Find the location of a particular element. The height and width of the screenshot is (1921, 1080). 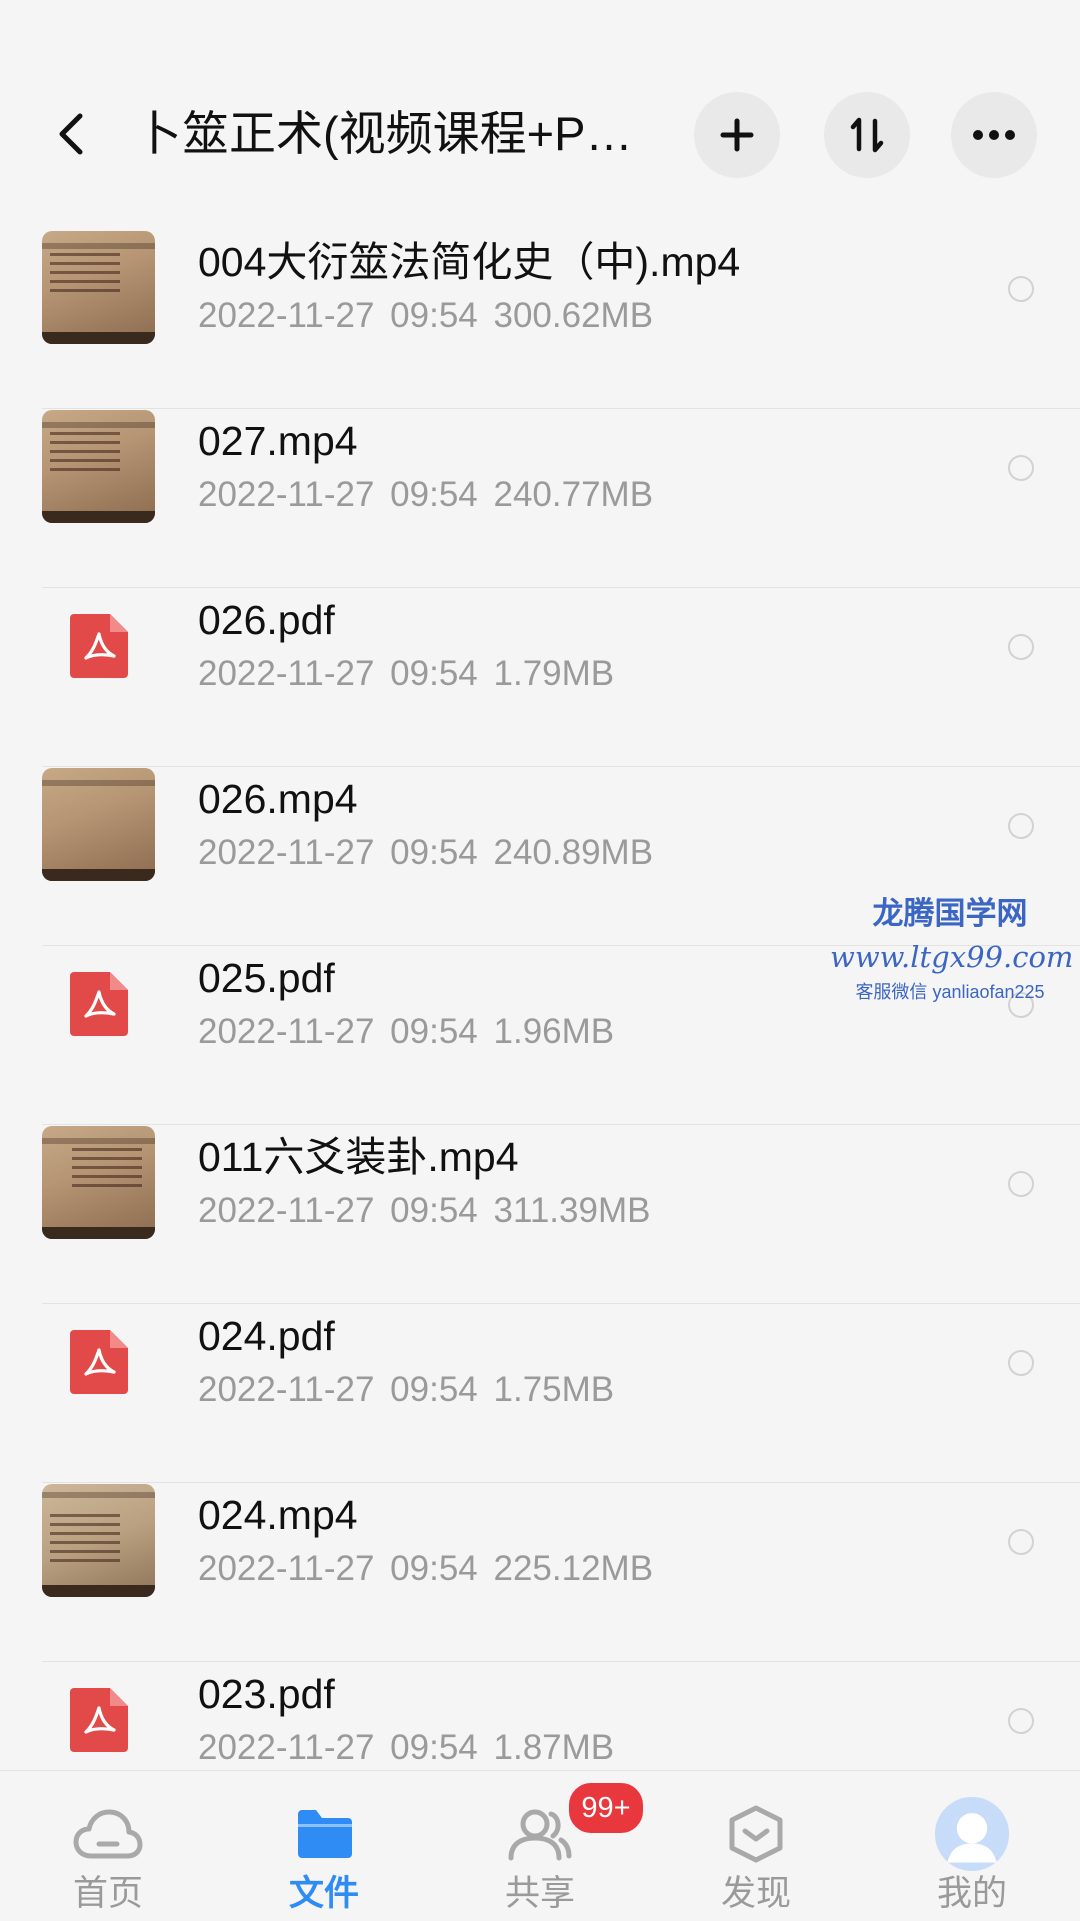

share-badge: 99+ is located at coordinates (606, 1808).